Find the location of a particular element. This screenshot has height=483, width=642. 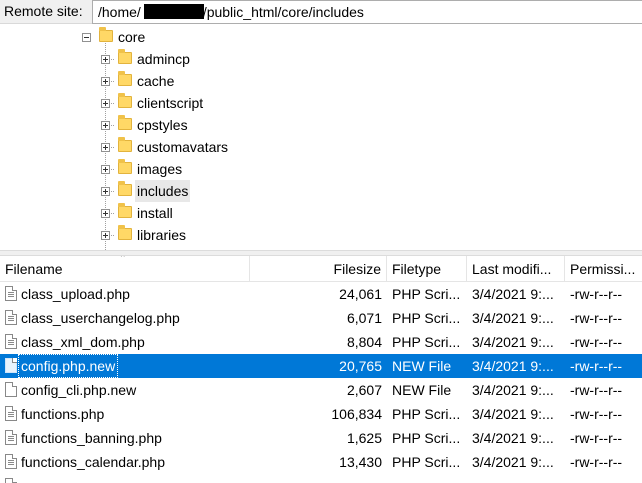

tree-item-core: core is located at coordinates (321, 37).